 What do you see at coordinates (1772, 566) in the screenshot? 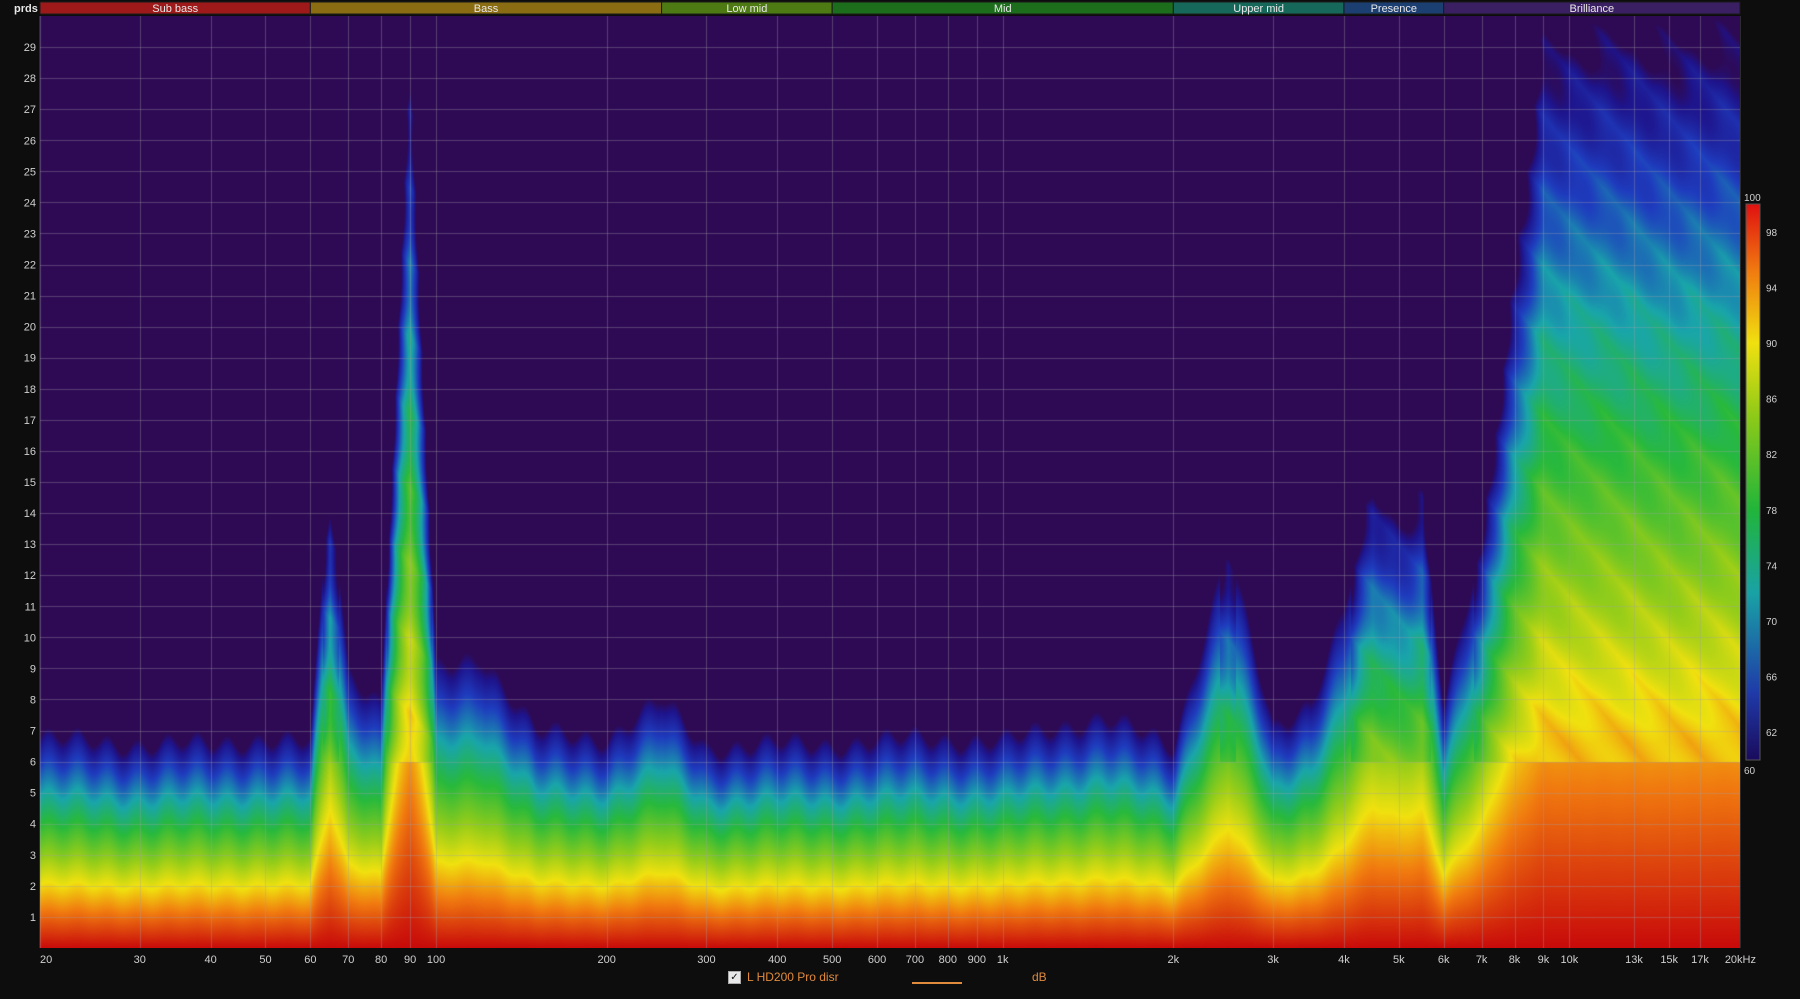
I see `colorbar-tick-label: 74` at bounding box center [1772, 566].